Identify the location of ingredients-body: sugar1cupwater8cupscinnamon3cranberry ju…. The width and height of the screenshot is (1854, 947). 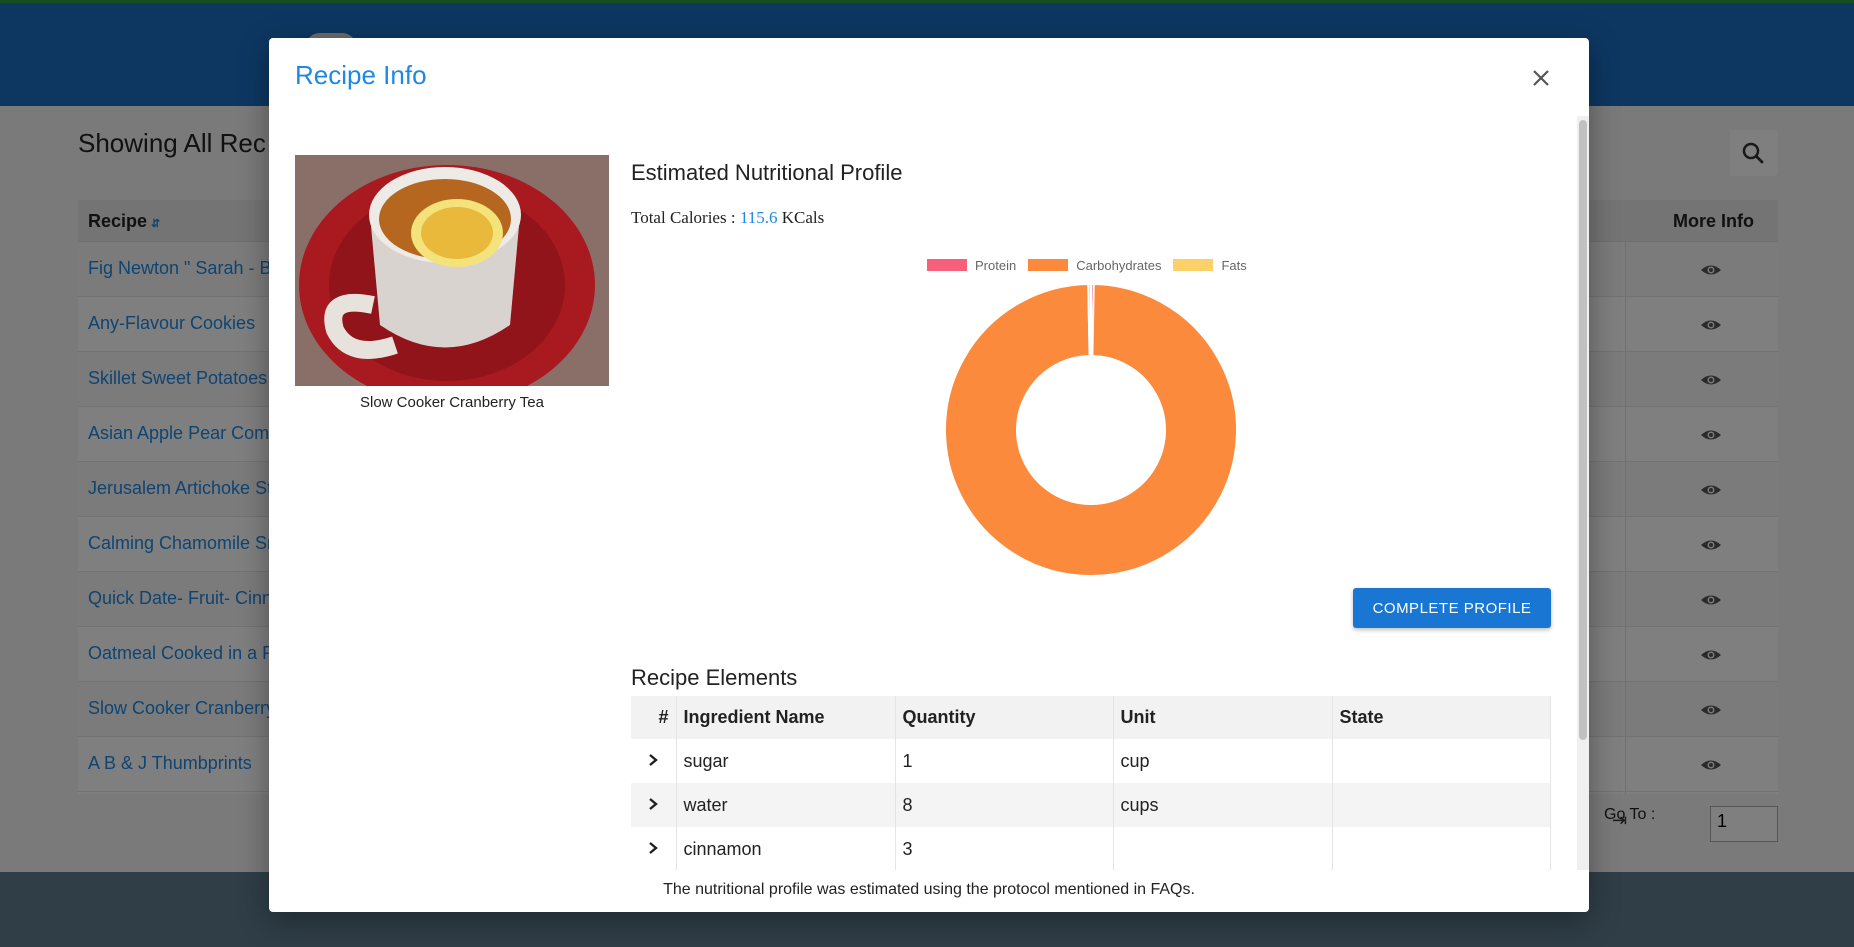
(1091, 804).